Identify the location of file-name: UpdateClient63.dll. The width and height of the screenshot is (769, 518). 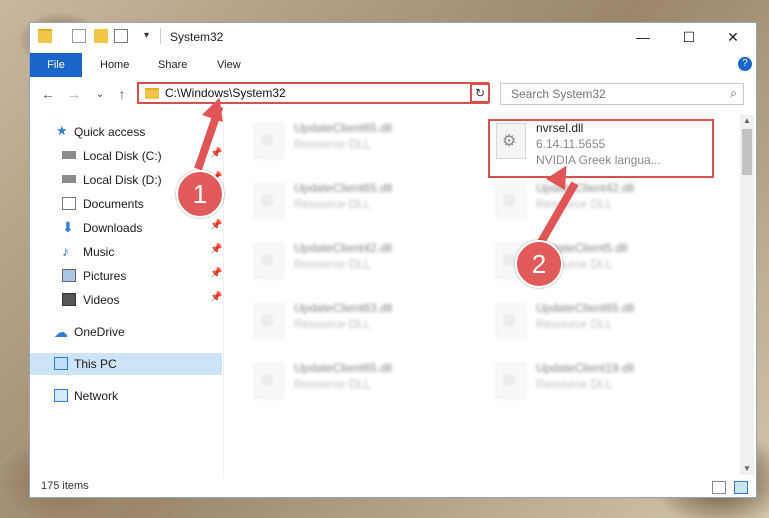
(343, 308).